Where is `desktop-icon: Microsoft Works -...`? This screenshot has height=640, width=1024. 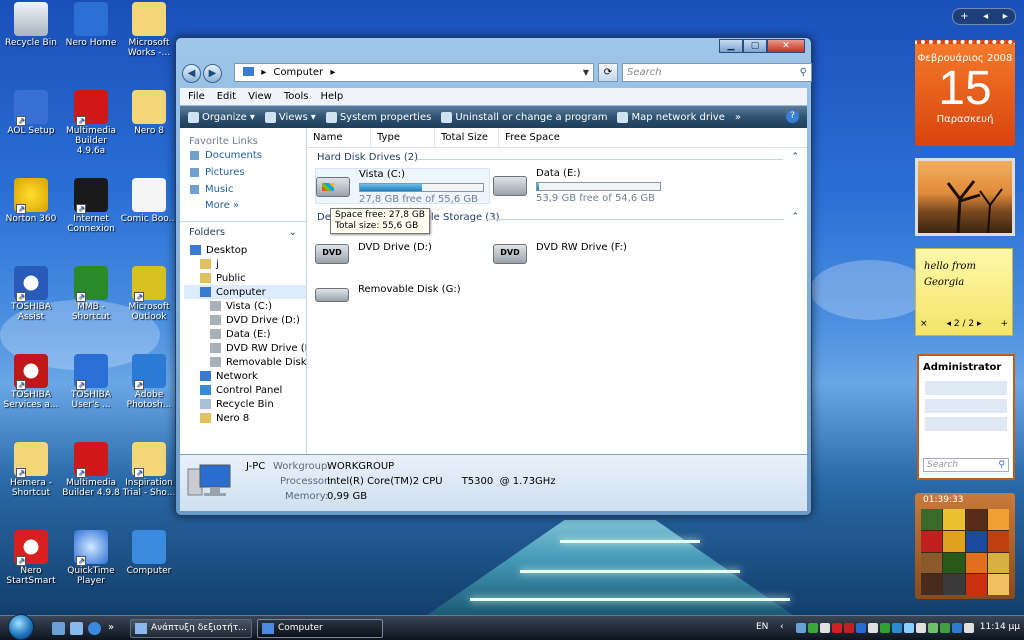 desktop-icon: Microsoft Works -... is located at coordinates (149, 30).